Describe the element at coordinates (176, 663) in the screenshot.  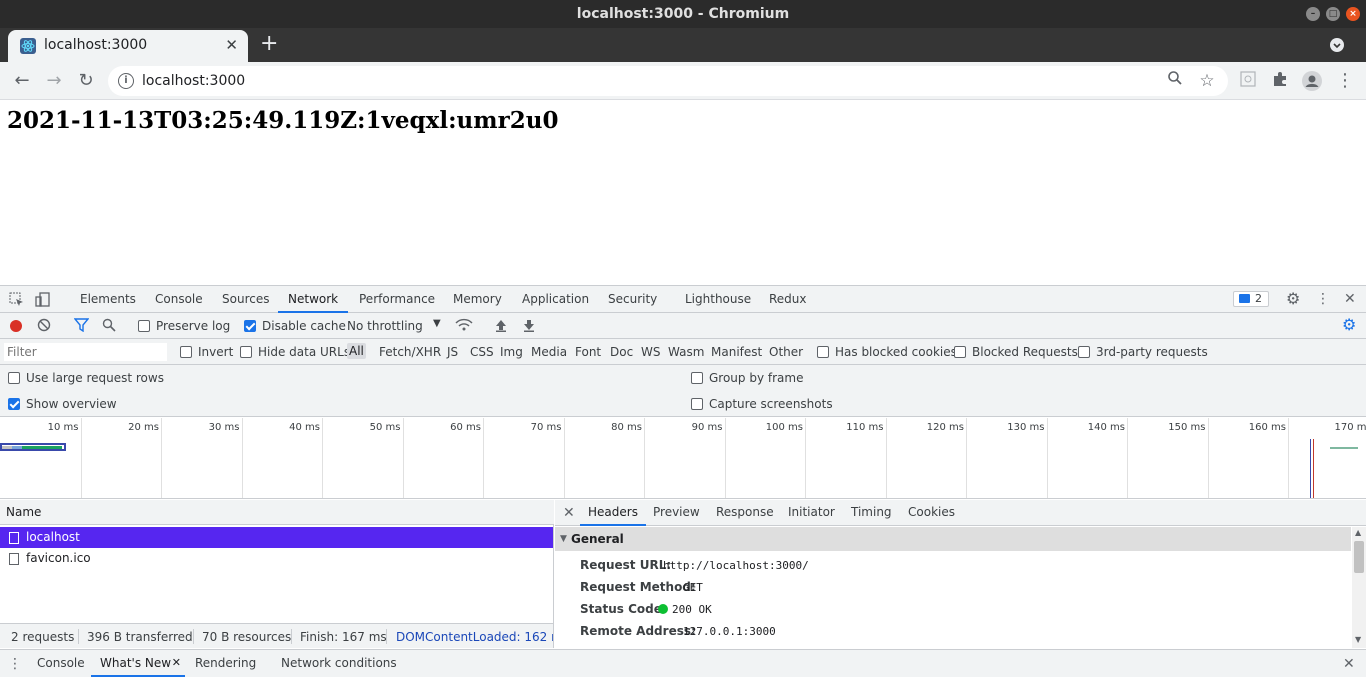
I see `close-drawer-tab-icon: ✕` at that location.